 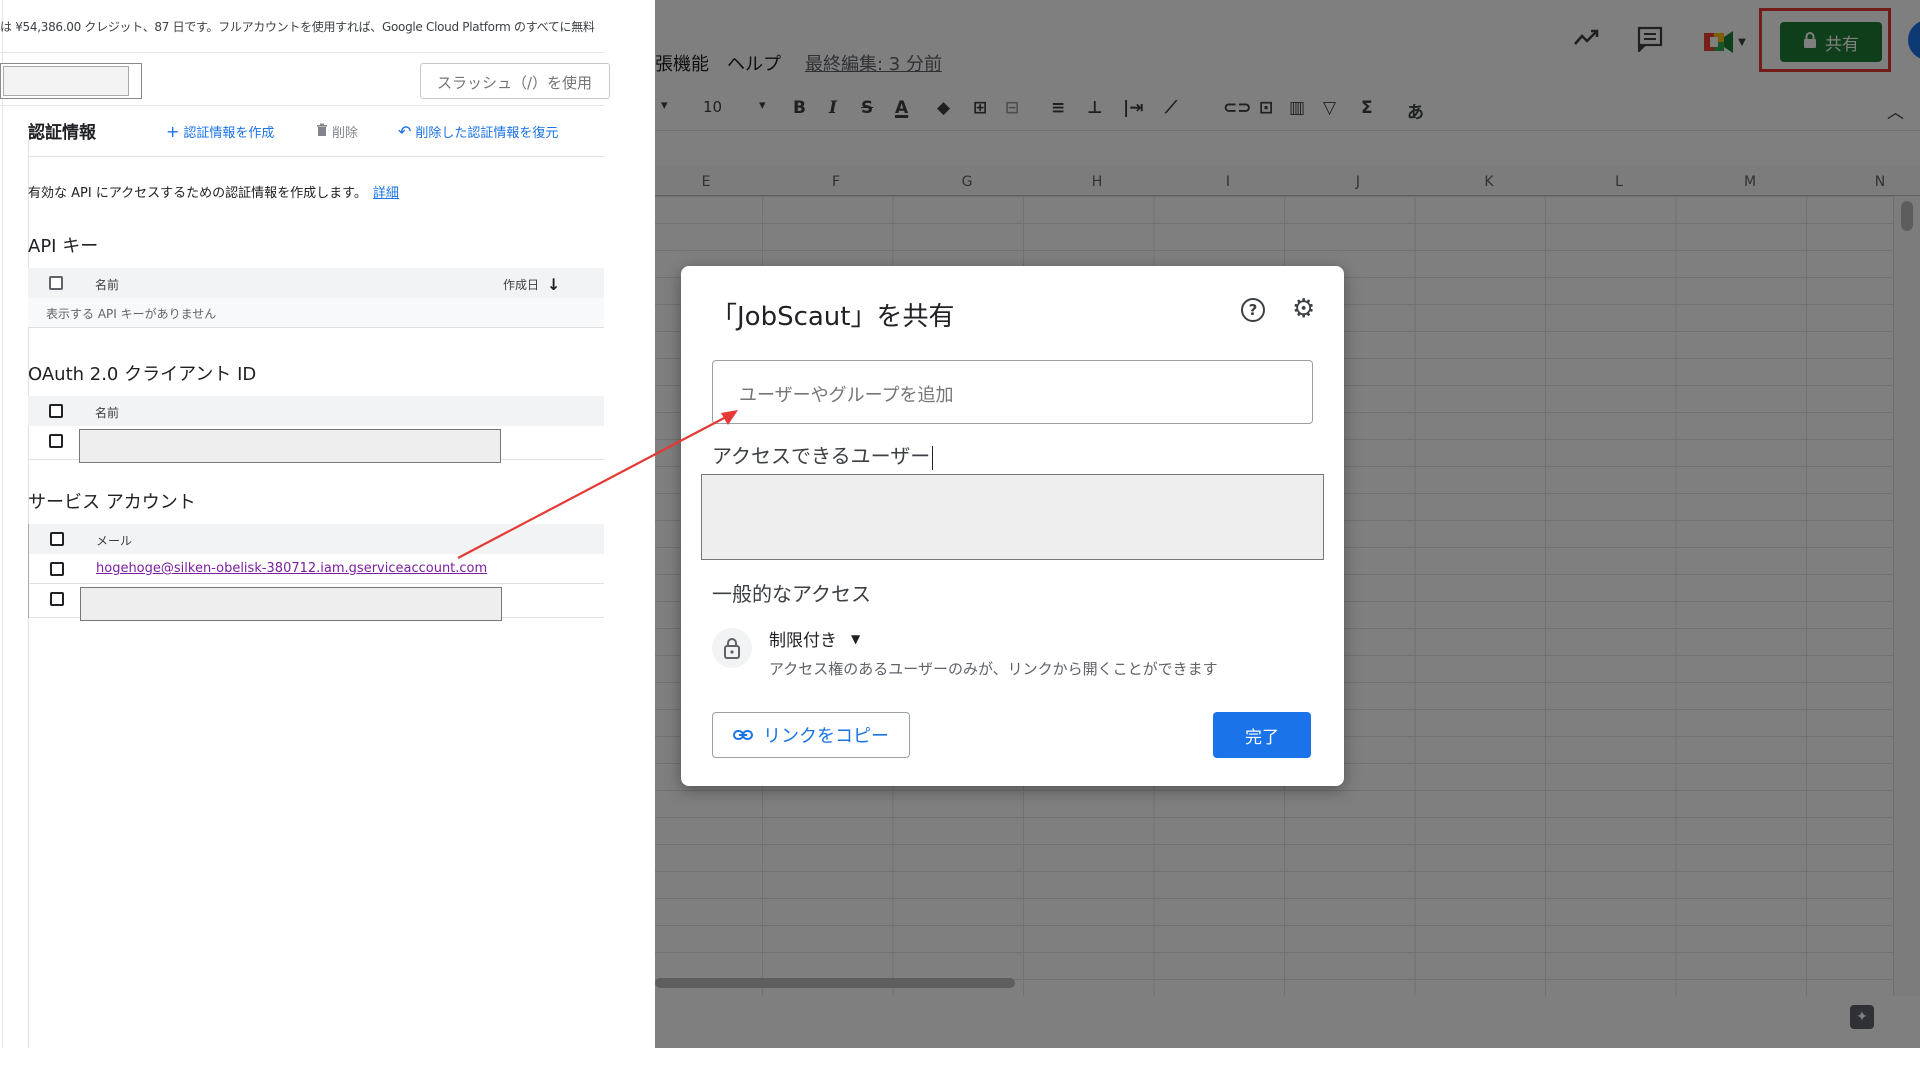 I want to click on done-button: 完了, so click(x=1262, y=735).